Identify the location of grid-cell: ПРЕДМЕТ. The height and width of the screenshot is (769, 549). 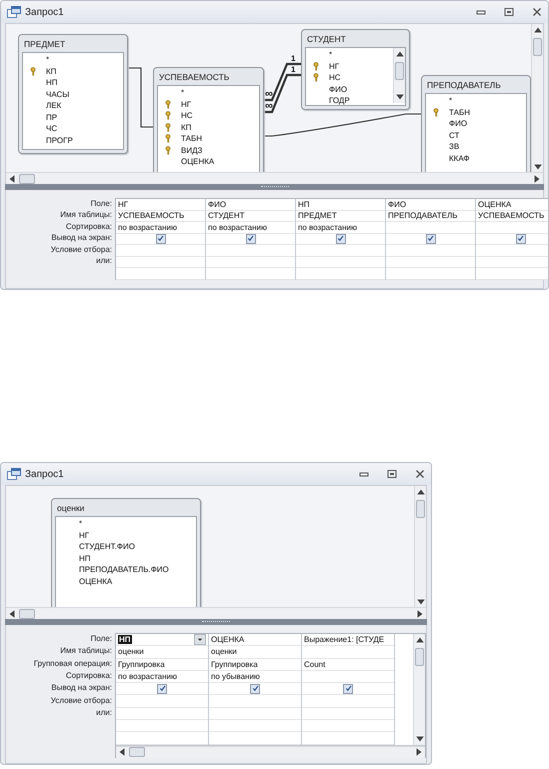
(340, 216).